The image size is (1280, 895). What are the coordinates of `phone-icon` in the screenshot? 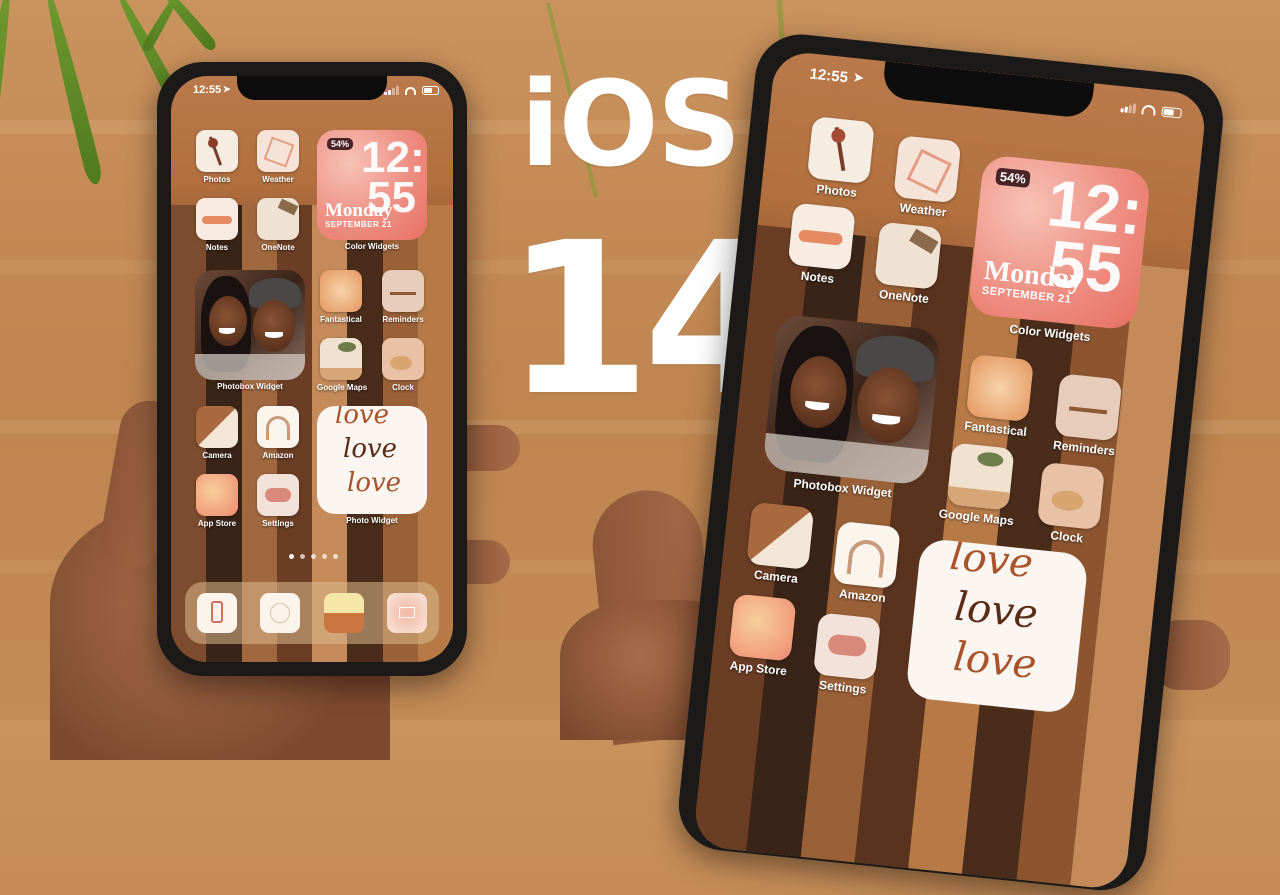 It's located at (216, 613).